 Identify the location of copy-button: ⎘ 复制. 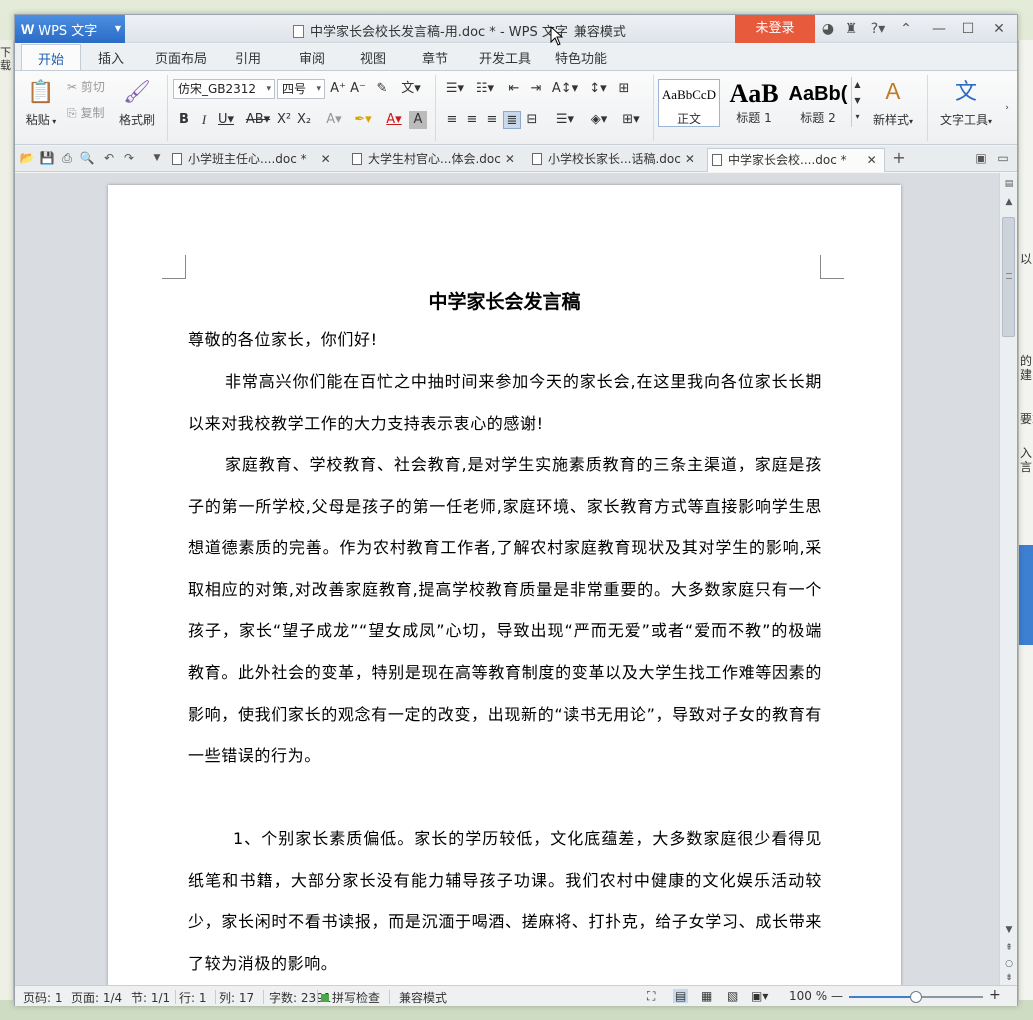
(85, 113).